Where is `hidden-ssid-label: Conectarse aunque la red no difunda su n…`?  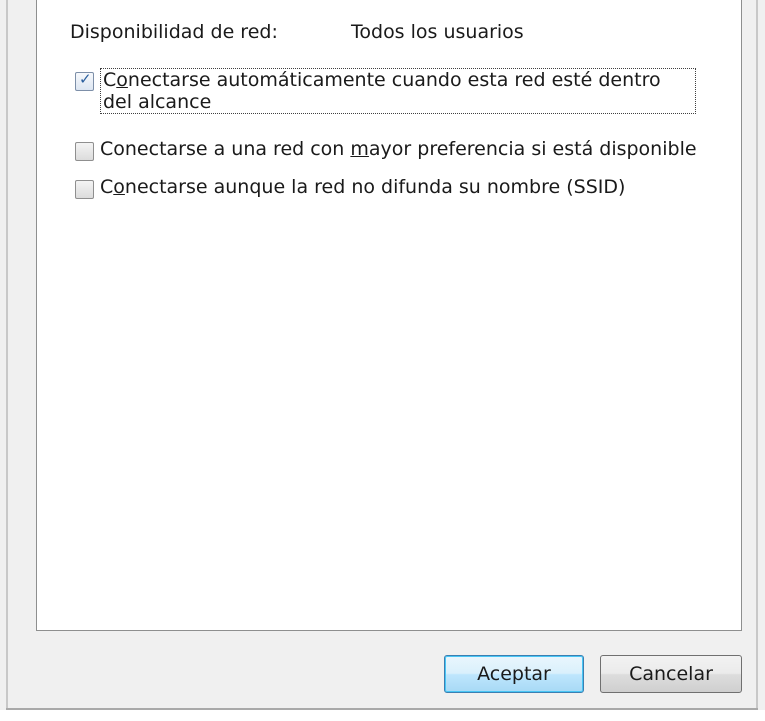 hidden-ssid-label: Conectarse aunque la red no difunda su n… is located at coordinates (362, 187).